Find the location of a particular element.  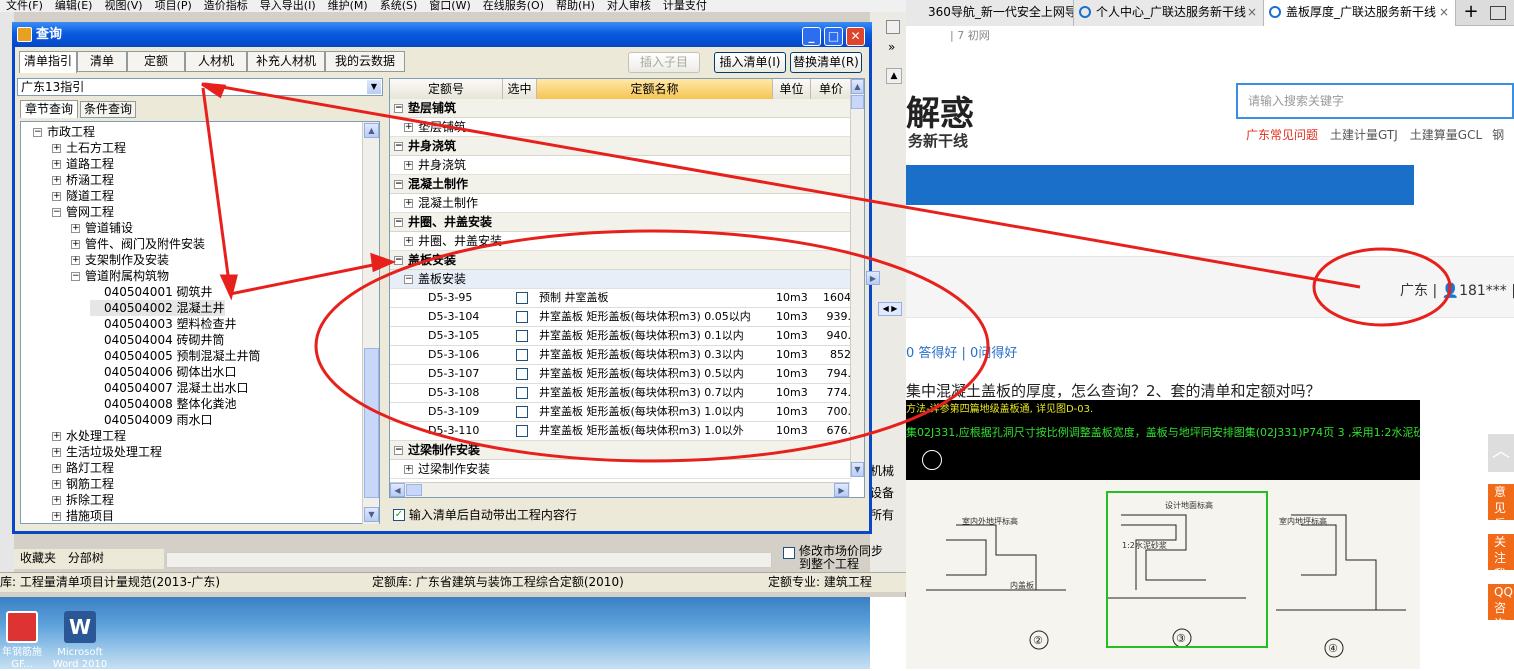

tab-supplement-material: 补充人材机 is located at coordinates (286, 61).